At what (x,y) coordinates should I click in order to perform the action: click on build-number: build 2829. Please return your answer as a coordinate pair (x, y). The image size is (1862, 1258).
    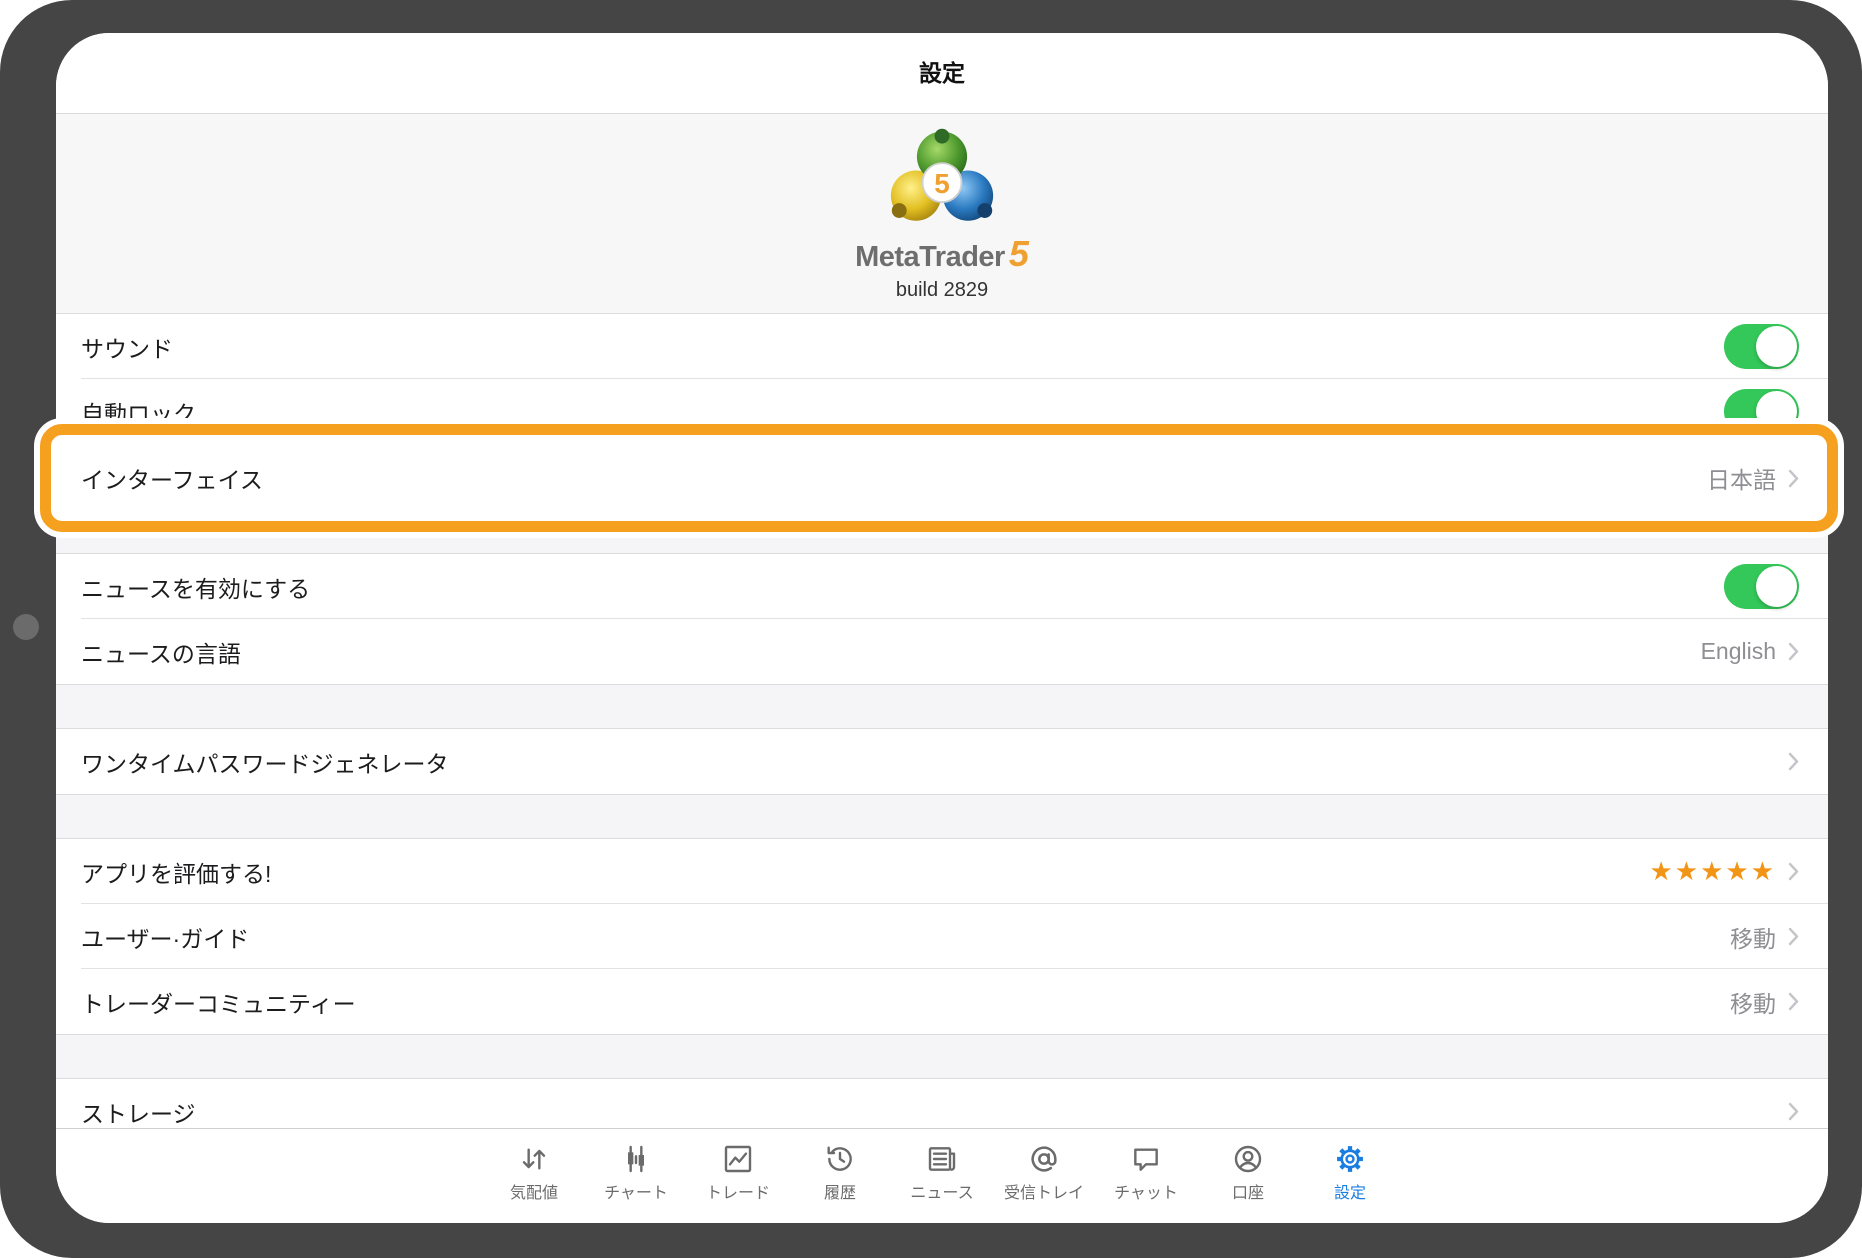
    Looking at the image, I should click on (942, 290).